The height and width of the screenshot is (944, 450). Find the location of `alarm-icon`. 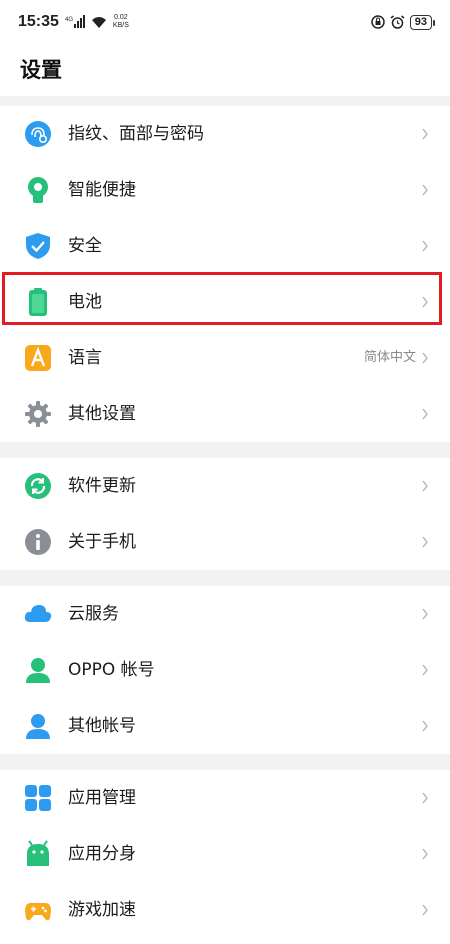

alarm-icon is located at coordinates (397, 22).